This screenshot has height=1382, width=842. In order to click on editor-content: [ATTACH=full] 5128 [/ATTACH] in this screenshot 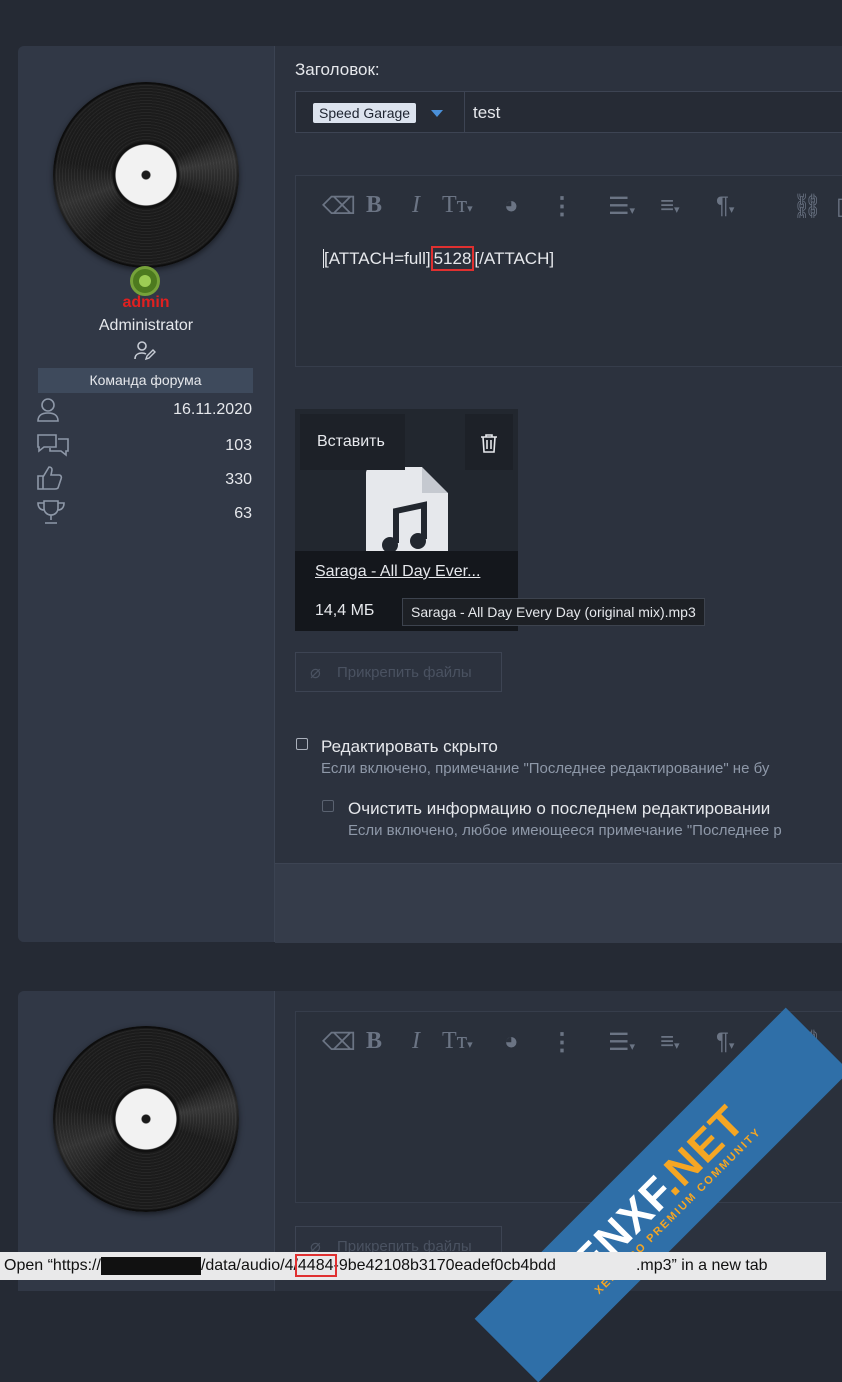, I will do `click(439, 258)`.